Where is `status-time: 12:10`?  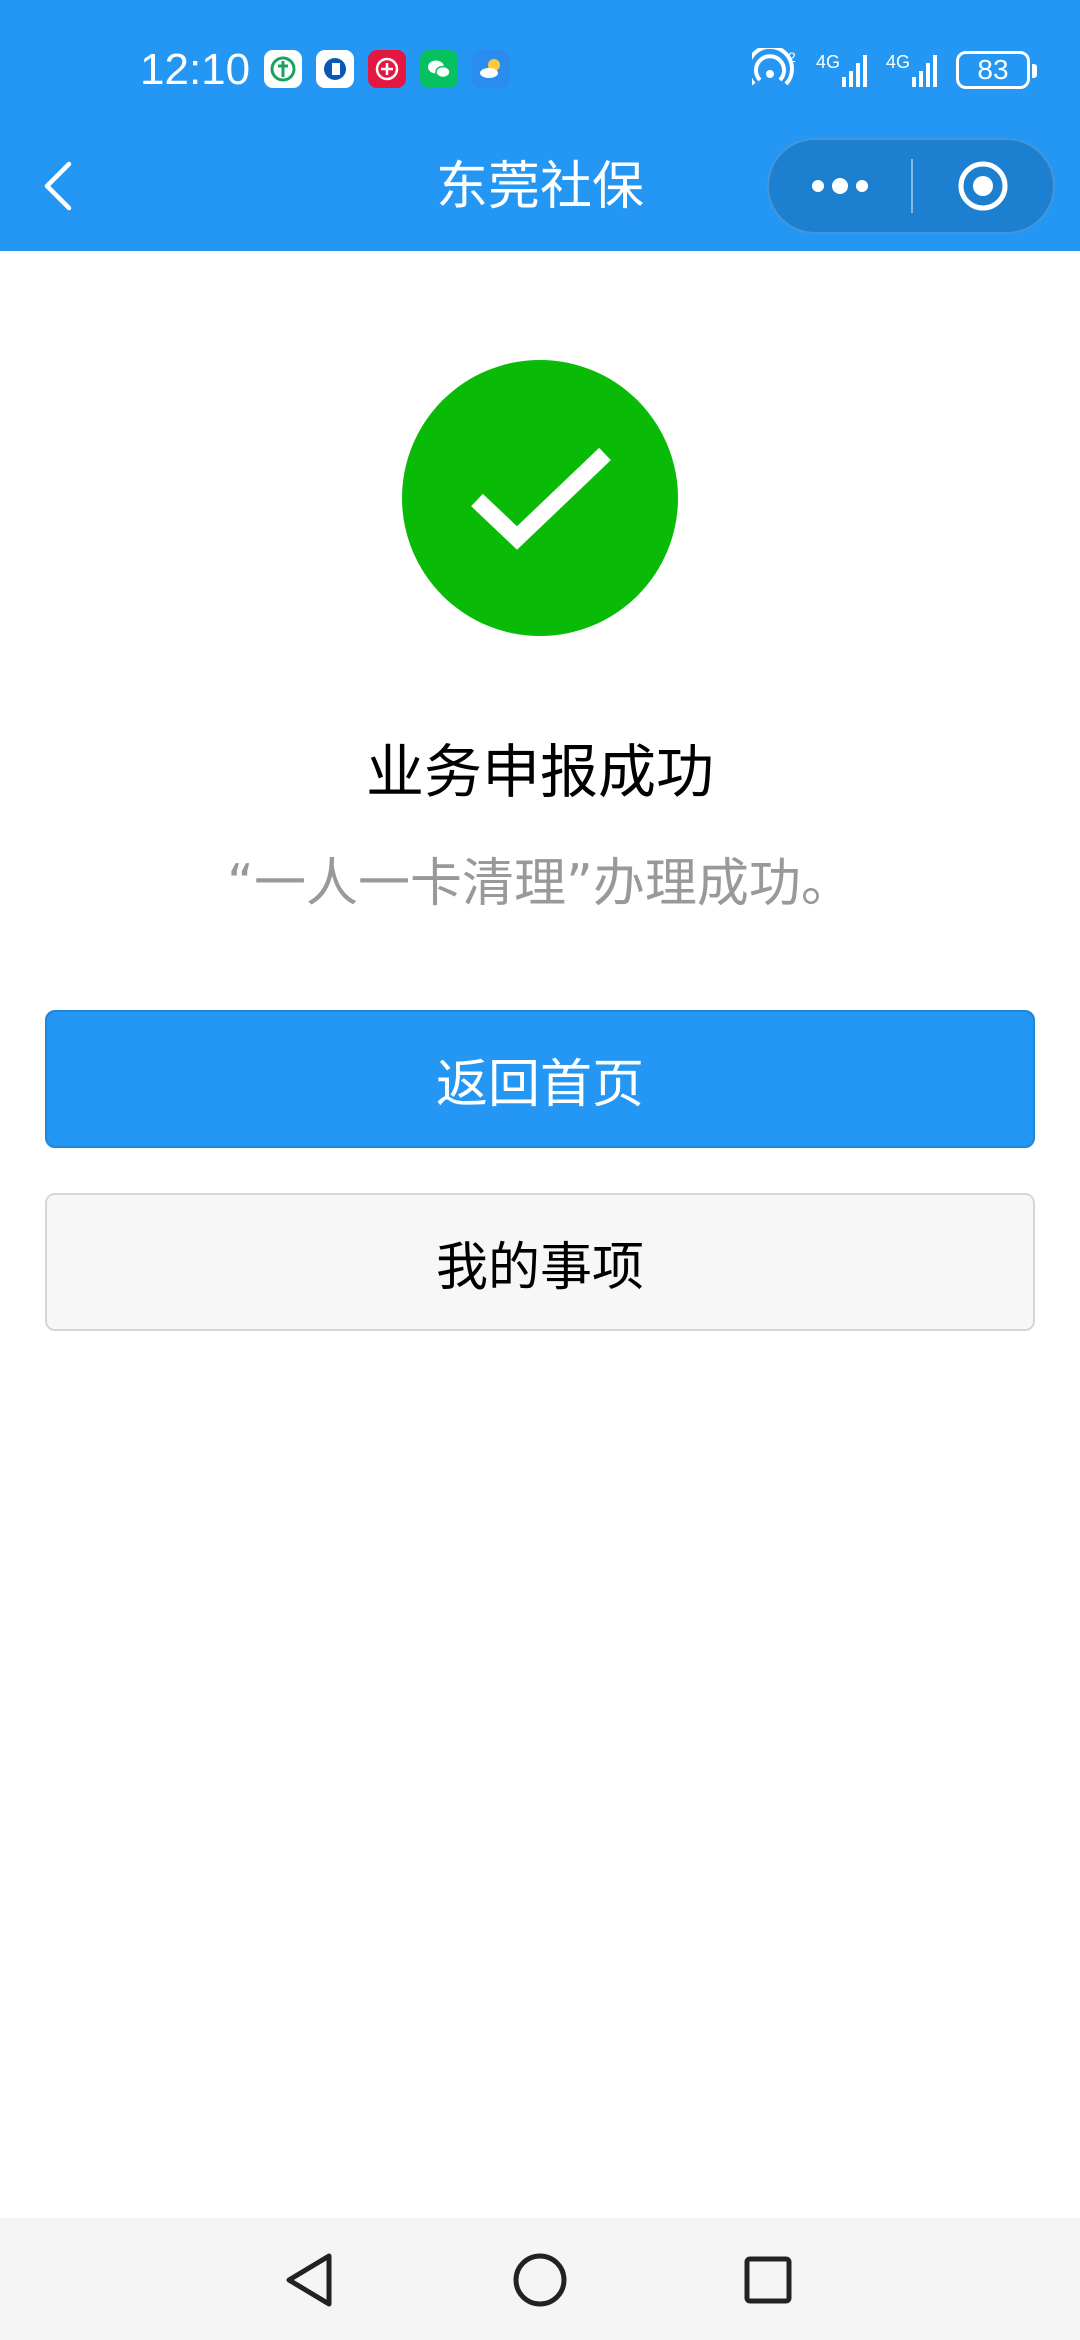 status-time: 12:10 is located at coordinates (195, 69).